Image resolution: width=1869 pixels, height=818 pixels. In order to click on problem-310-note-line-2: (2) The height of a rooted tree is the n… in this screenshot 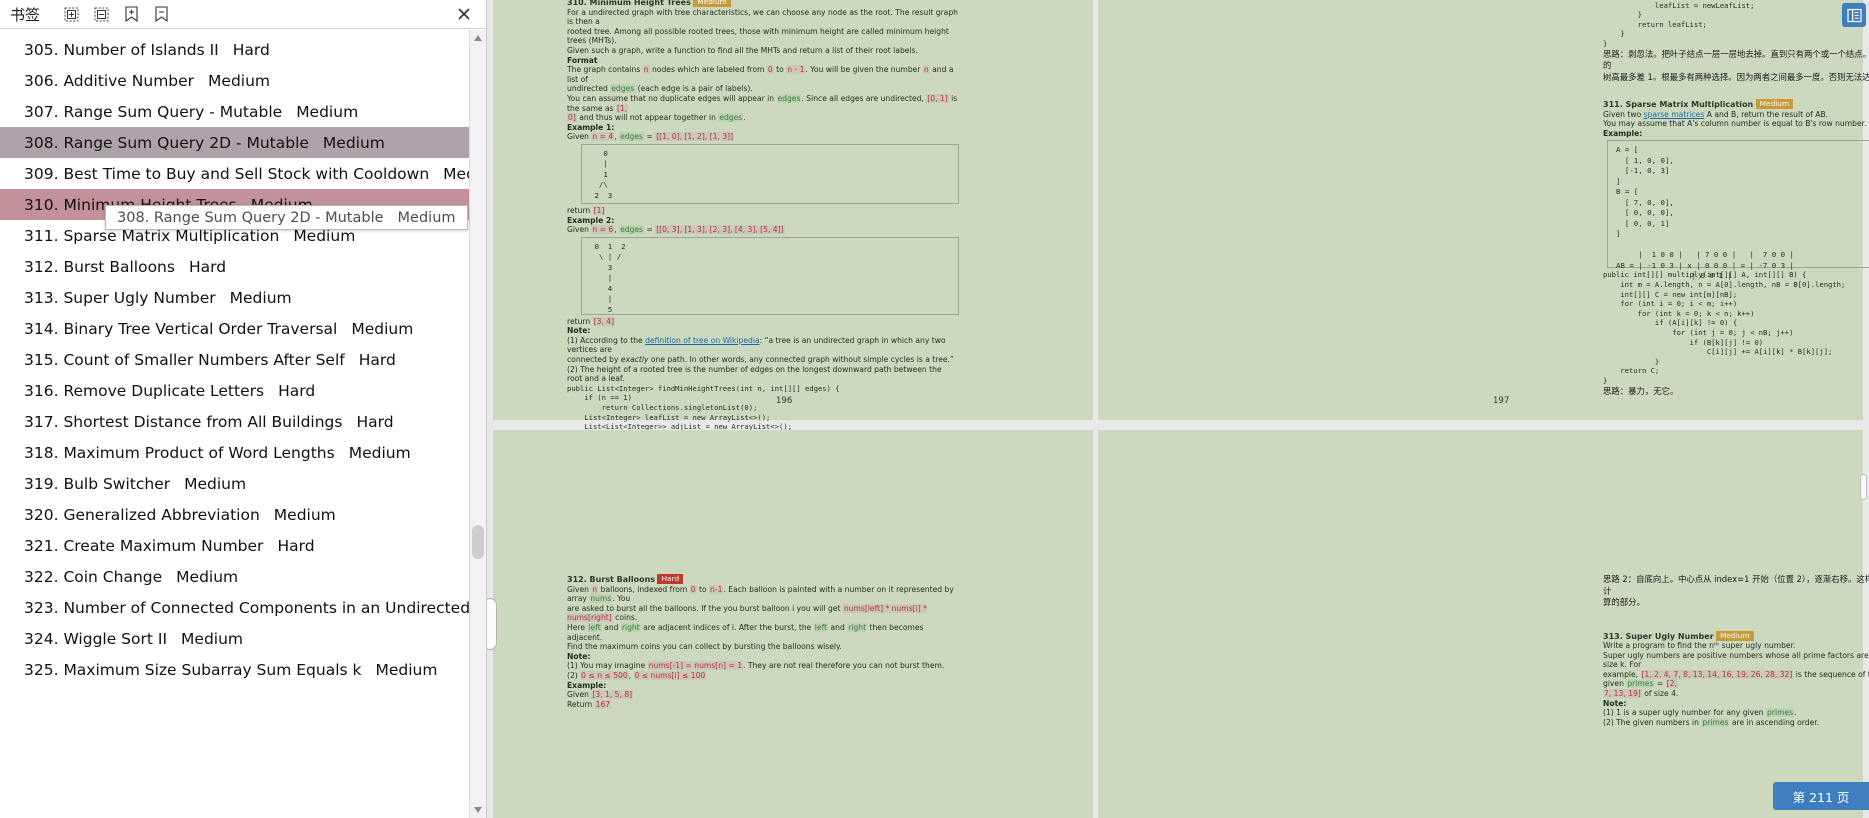, I will do `click(754, 374)`.